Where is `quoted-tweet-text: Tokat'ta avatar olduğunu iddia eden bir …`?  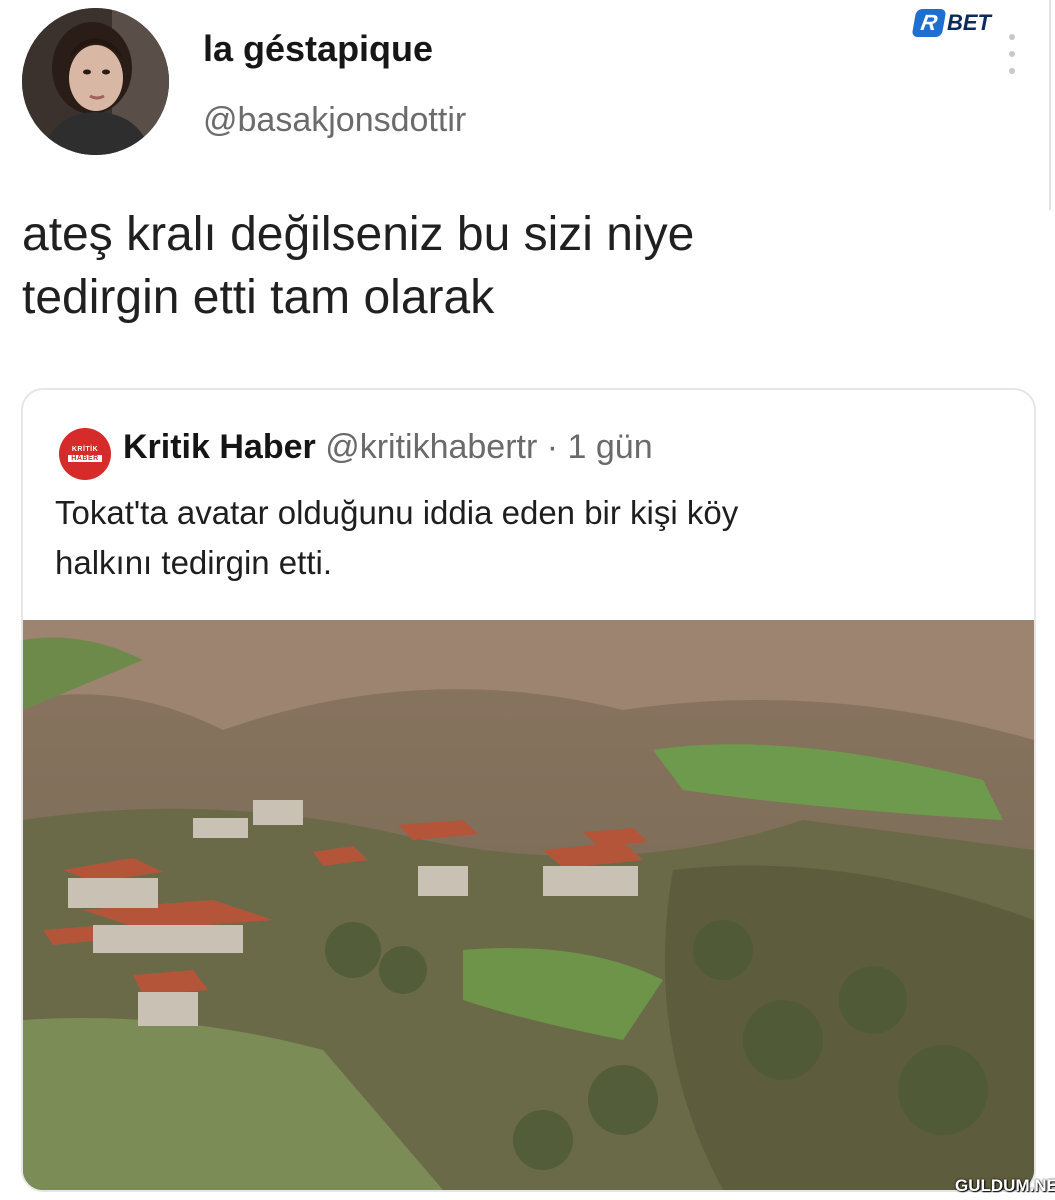
quoted-tweet-text: Tokat'ta avatar olduğunu iddia eden bir … is located at coordinates (535, 538).